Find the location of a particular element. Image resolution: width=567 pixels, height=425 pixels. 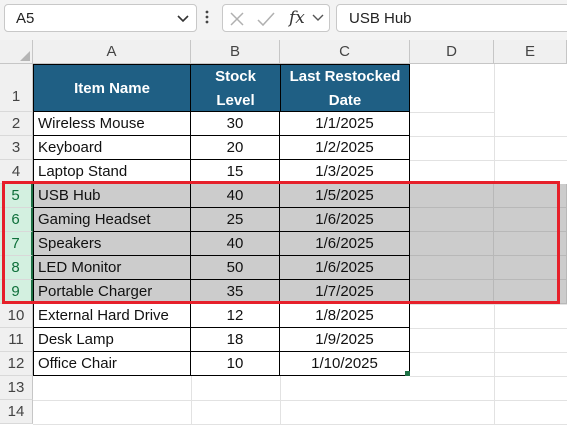

row-header-2: 2 is located at coordinates (16, 124).